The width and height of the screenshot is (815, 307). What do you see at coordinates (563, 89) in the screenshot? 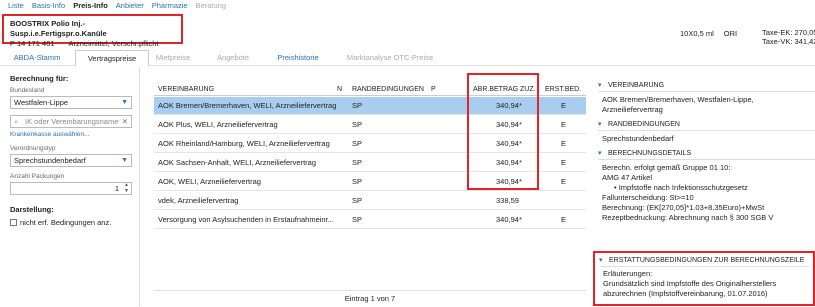
I see `col-erst-bed: ERST.BED.` at bounding box center [563, 89].